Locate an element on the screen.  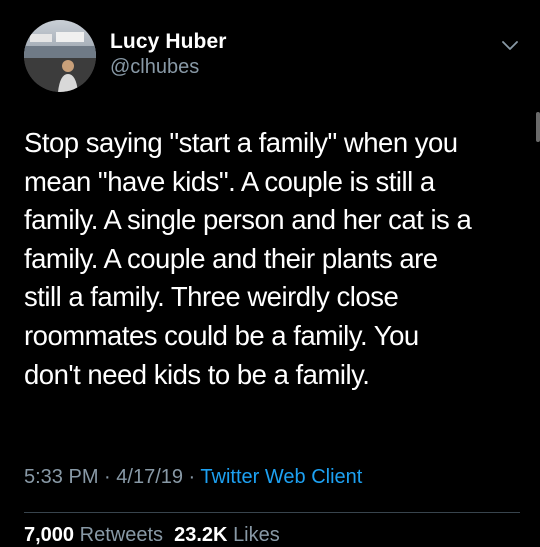
avatar-image is located at coordinates (60, 56).